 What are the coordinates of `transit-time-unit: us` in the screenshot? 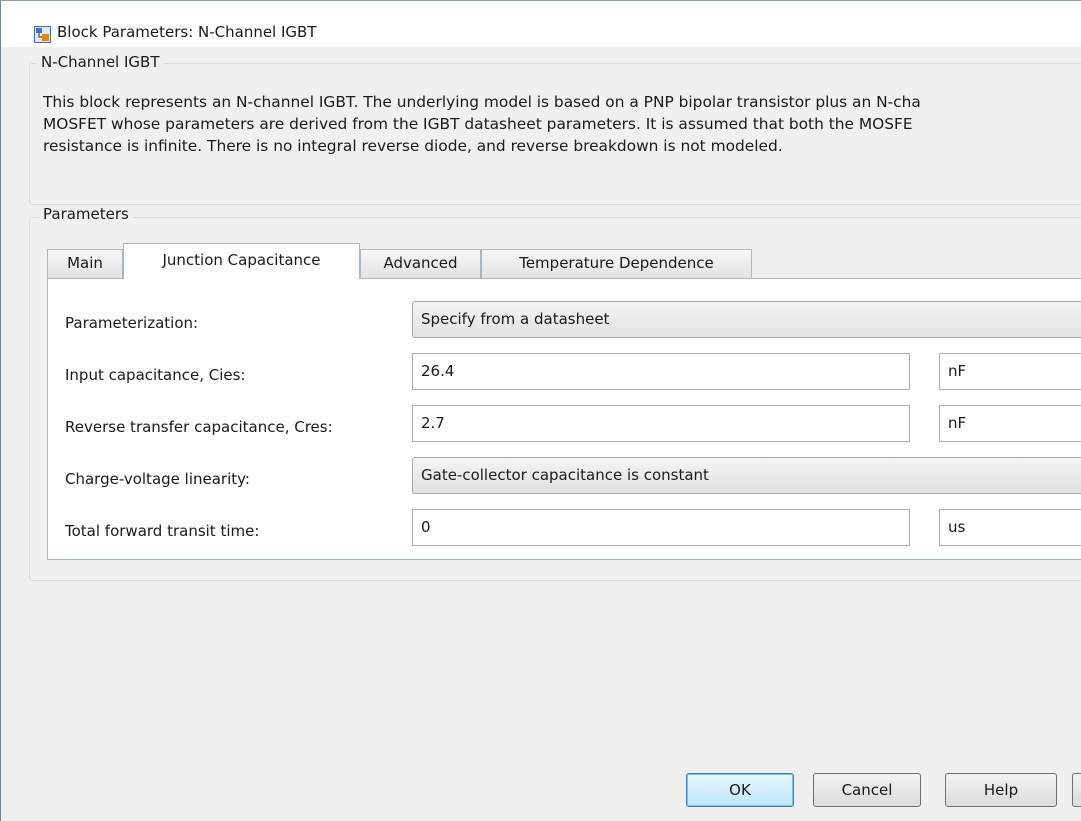 It's located at (1010, 527).